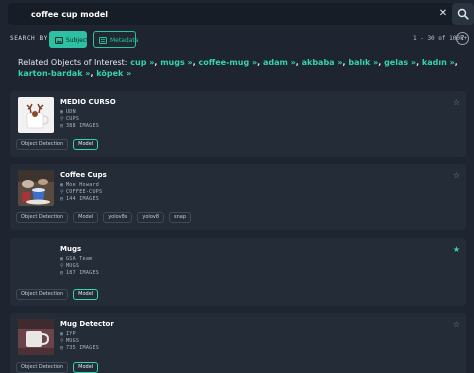  What do you see at coordinates (279, 62) in the screenshot?
I see `related-object-link: adam »` at bounding box center [279, 62].